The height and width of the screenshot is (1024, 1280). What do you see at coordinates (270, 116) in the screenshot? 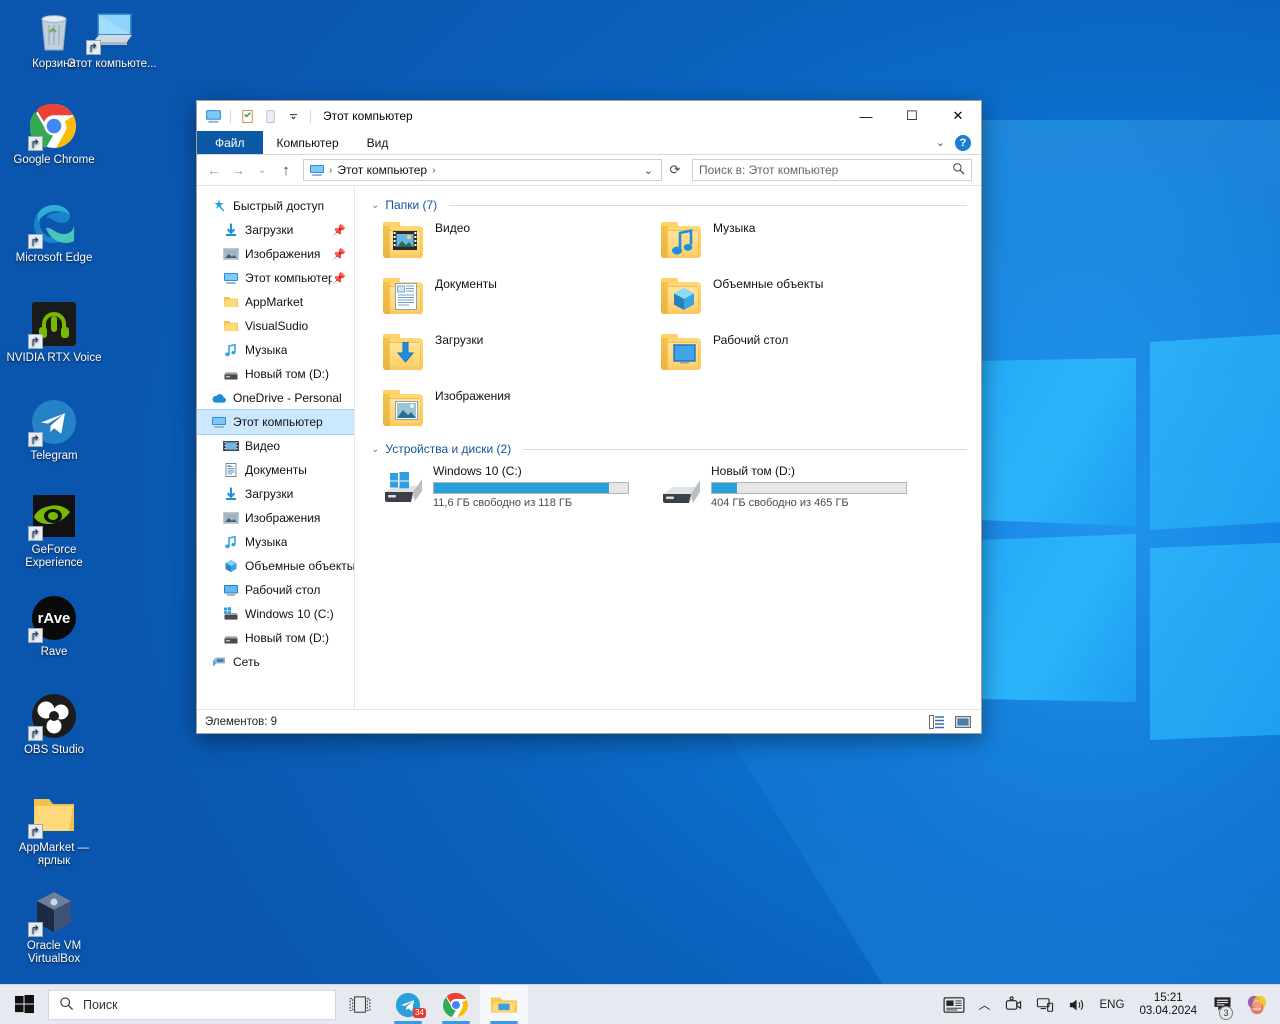
I see `new-folder-icon` at bounding box center [270, 116].